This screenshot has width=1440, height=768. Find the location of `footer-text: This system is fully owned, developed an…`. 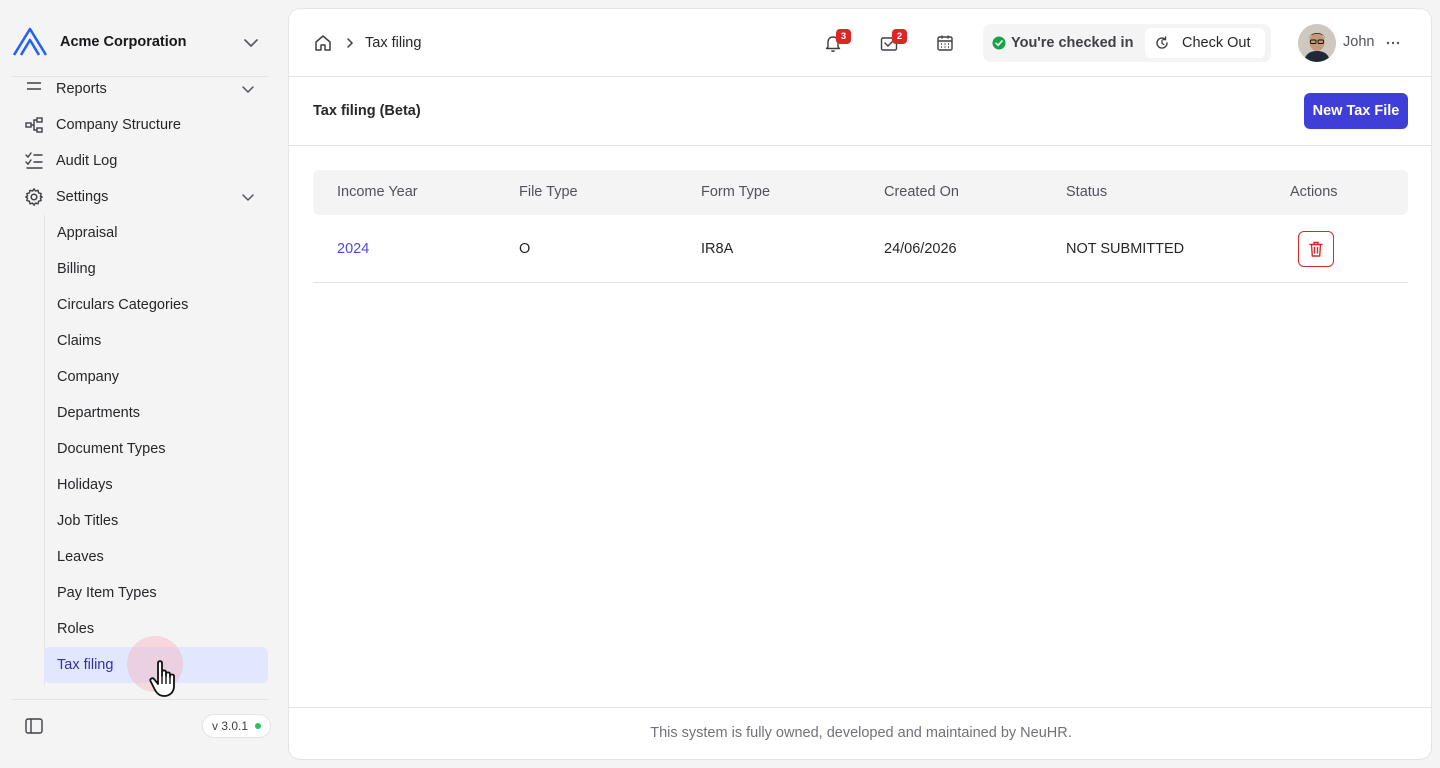

footer-text: This system is fully owned, developed an… is located at coordinates (861, 733).